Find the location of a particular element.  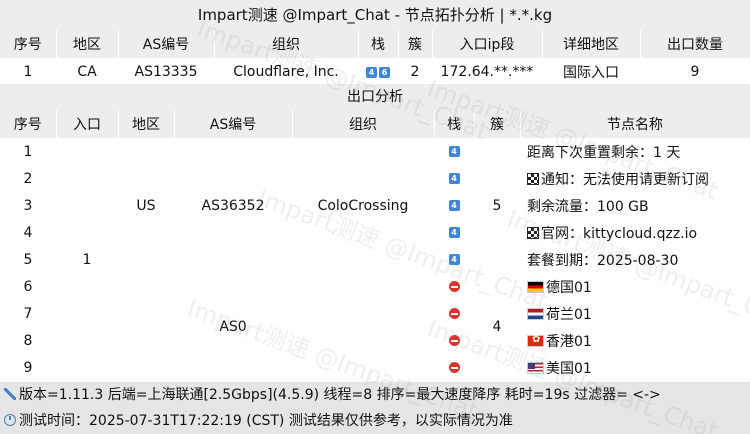

cell-node-name: 通知：无法使用请更新订阅 is located at coordinates (635, 178).